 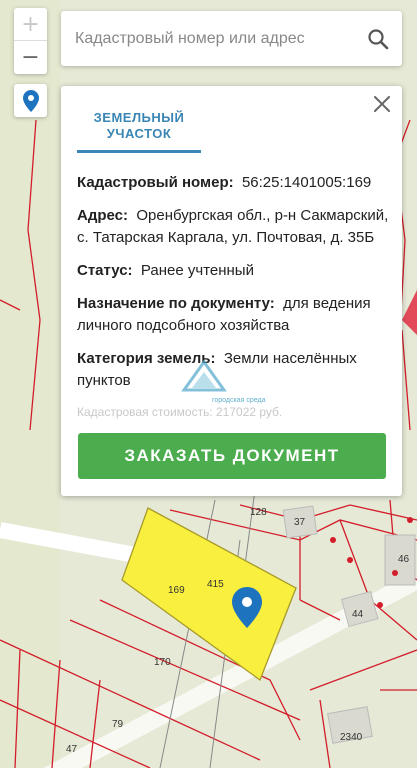 I want to click on zoom-out-button: −, so click(x=30, y=57).